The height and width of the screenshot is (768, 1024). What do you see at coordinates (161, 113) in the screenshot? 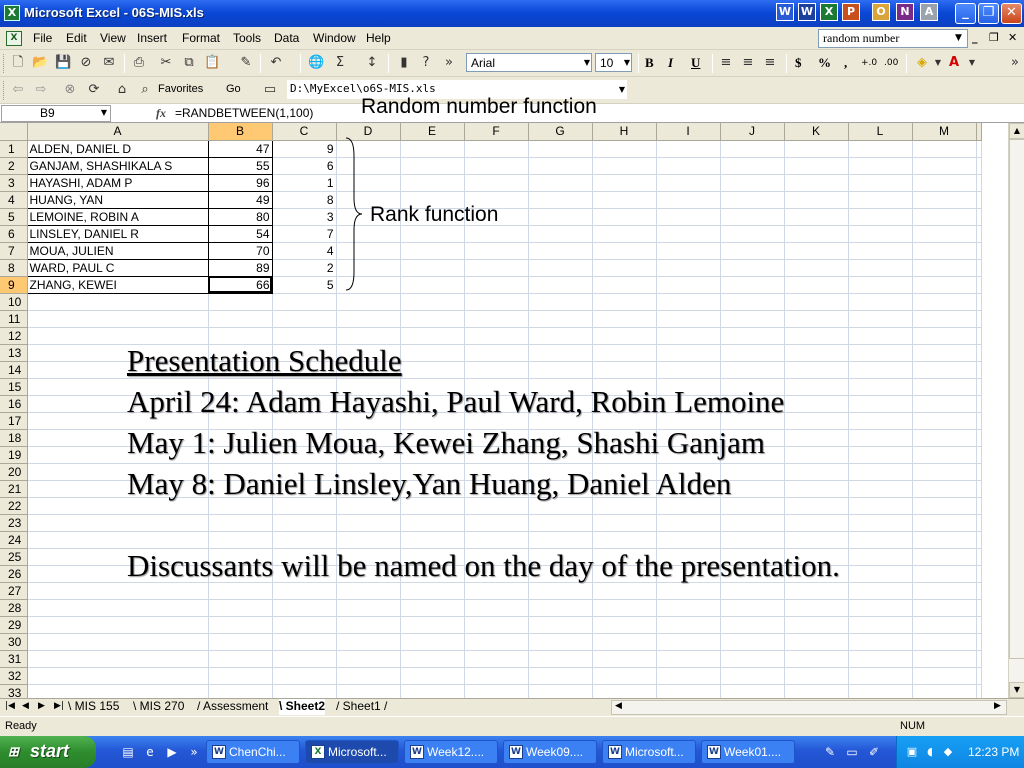
I see `insert-function-icon: fx` at bounding box center [161, 113].